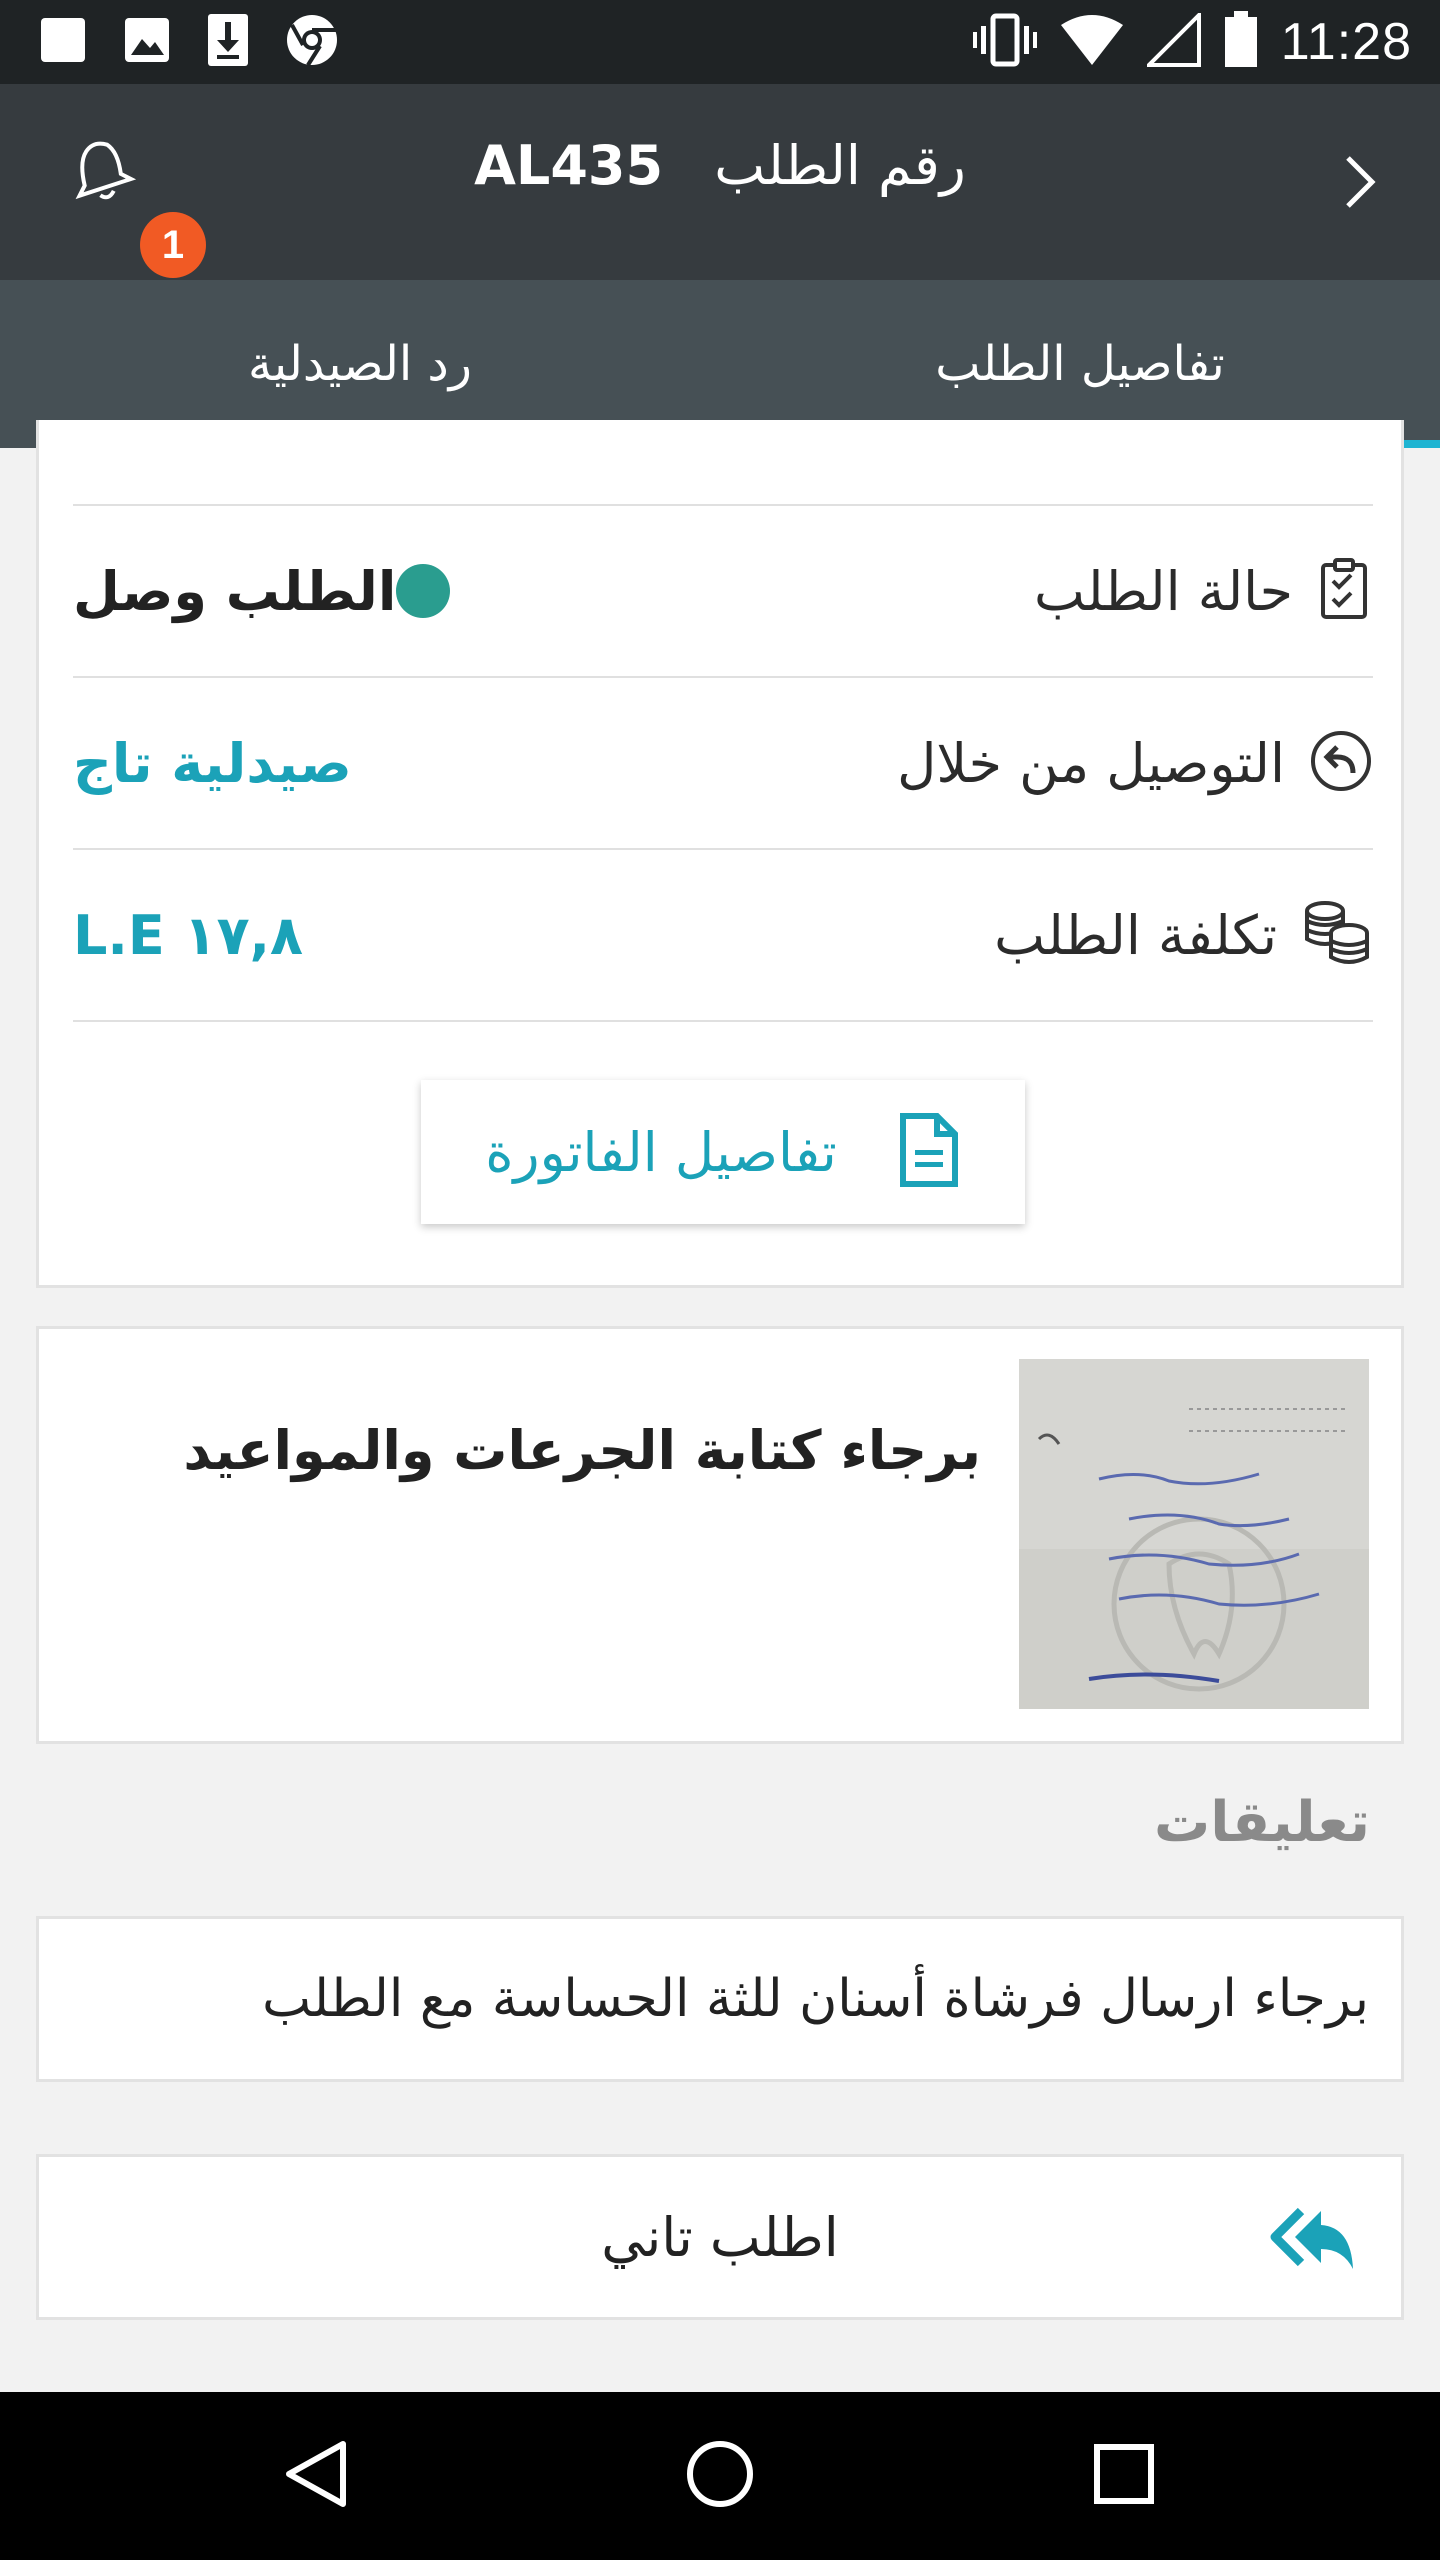 The width and height of the screenshot is (1440, 2560). Describe the element at coordinates (929, 1152) in the screenshot. I see `document-icon` at that location.